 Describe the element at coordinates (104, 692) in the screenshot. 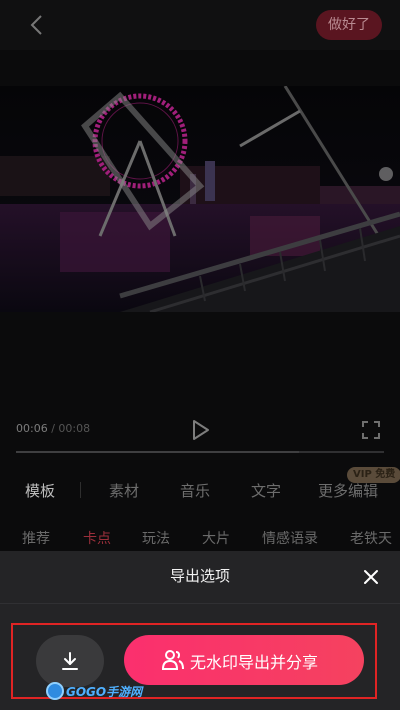

I see `watermark-text: GOGO手游网` at that location.